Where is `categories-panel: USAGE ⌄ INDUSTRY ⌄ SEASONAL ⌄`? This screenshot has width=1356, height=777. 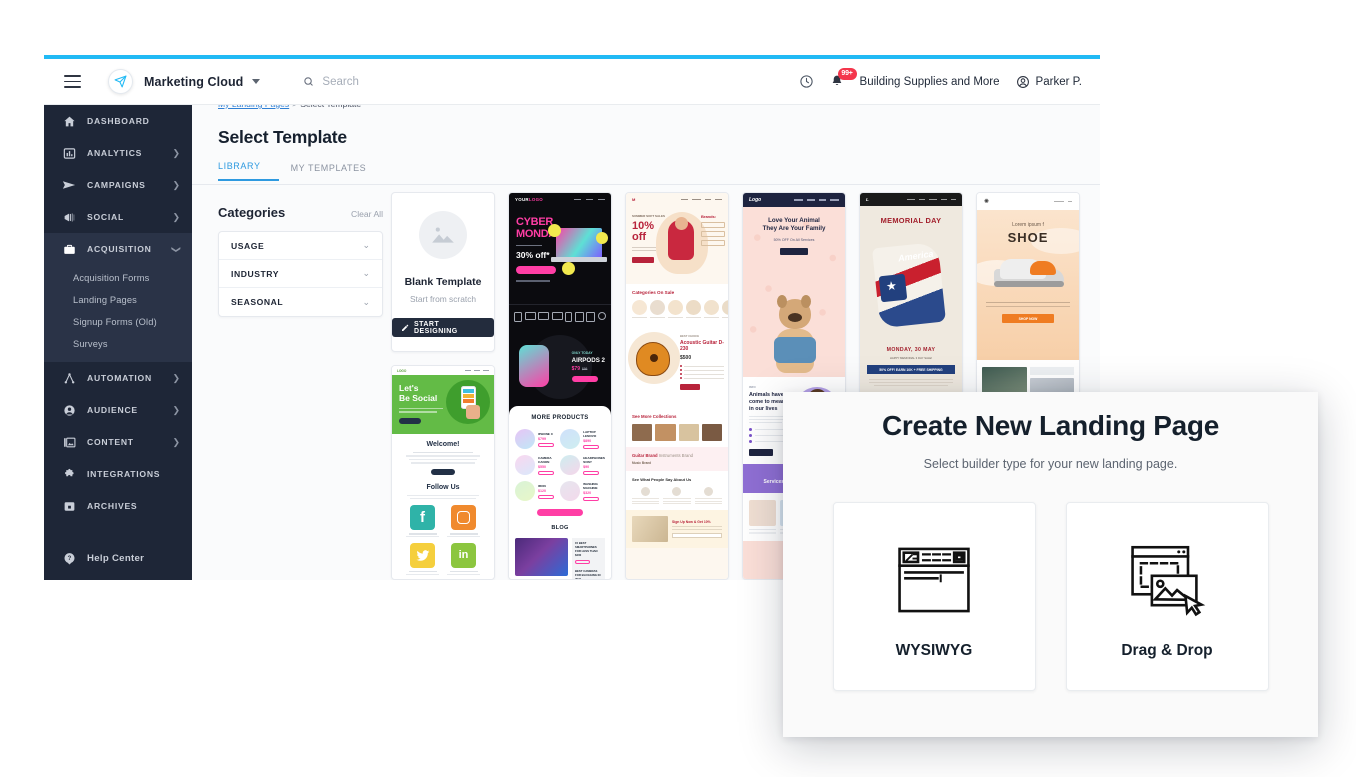 categories-panel: USAGE ⌄ INDUSTRY ⌄ SEASONAL ⌄ is located at coordinates (300, 274).